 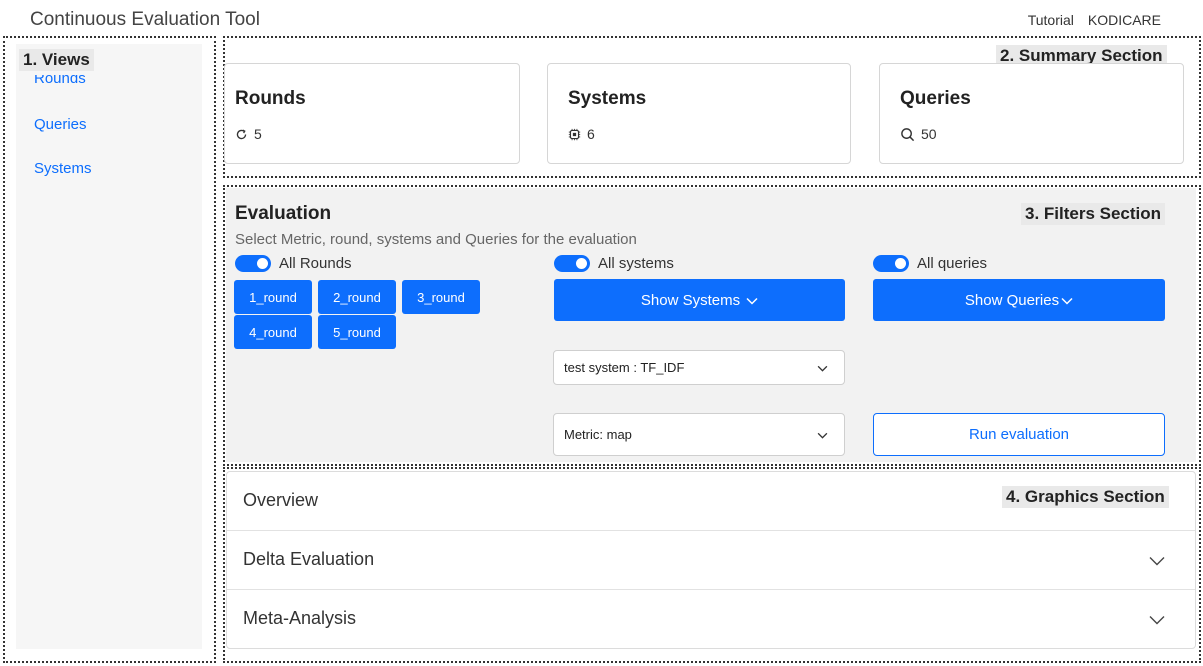 What do you see at coordinates (441, 297) in the screenshot?
I see `round-button-3: 3_round` at bounding box center [441, 297].